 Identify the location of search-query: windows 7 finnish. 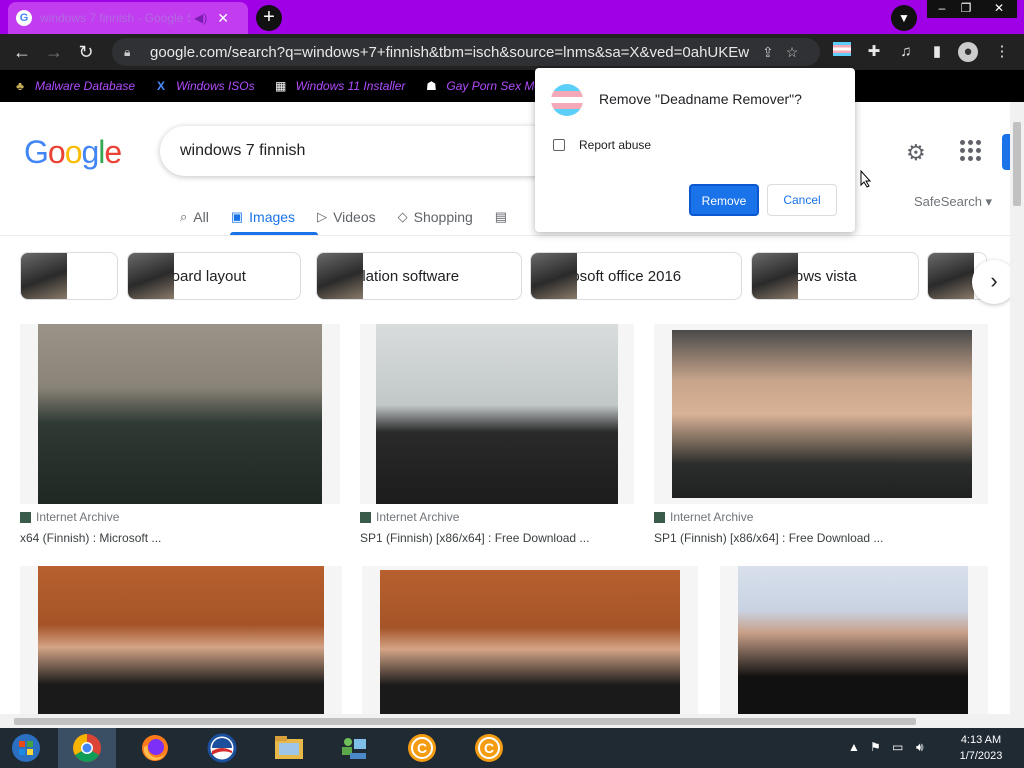
(243, 150).